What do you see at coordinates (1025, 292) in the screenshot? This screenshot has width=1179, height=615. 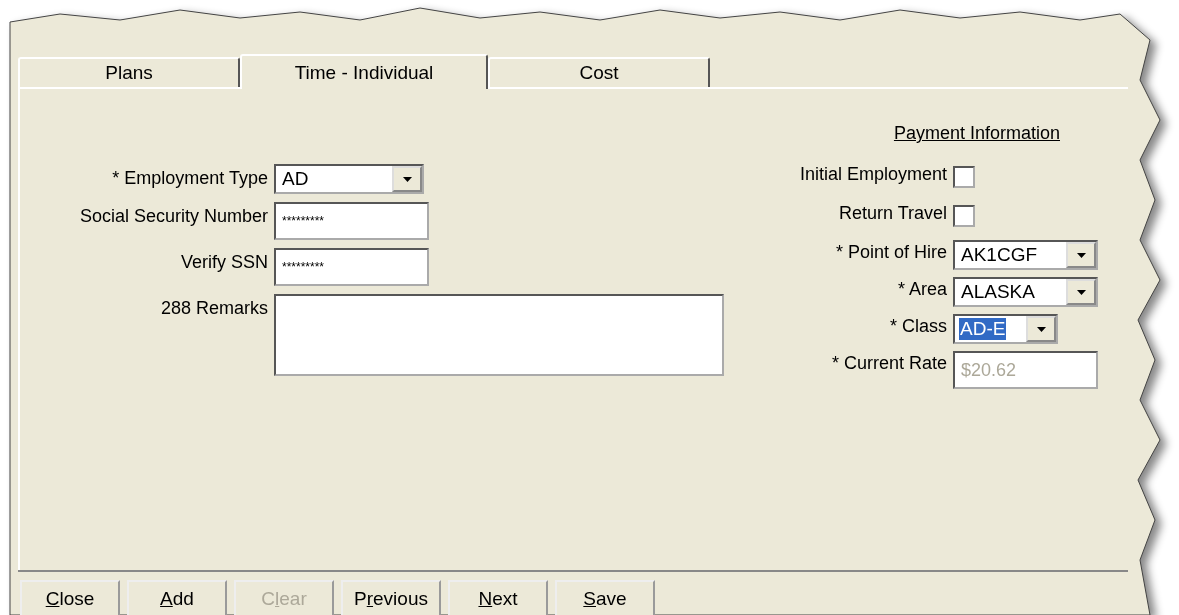 I see `dropdown: ALASKA` at bounding box center [1025, 292].